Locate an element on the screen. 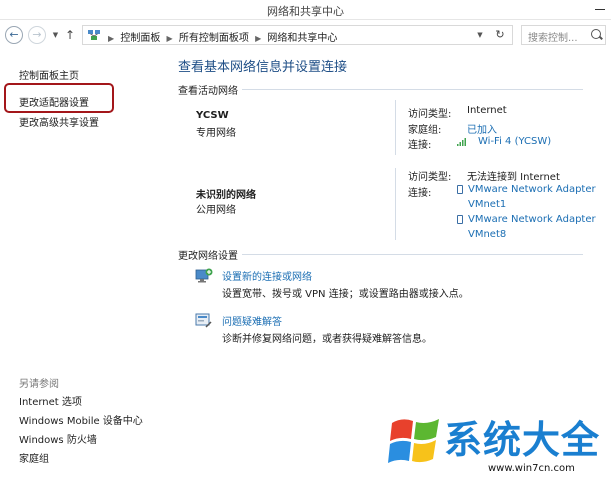  setup-connection-description: 设置宽带、拨号或 VPN 连接；或设置路由器或接入点。 is located at coordinates (345, 294).